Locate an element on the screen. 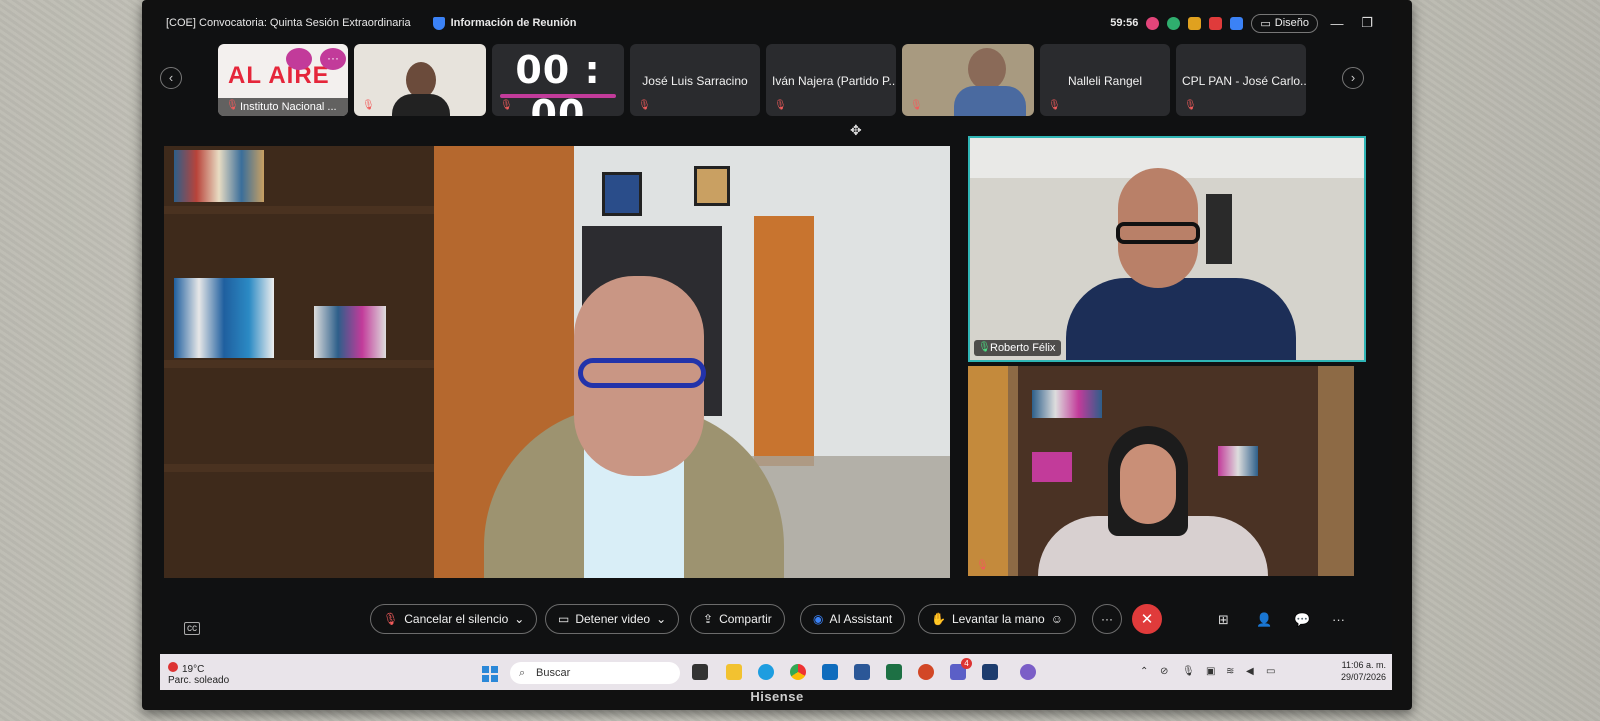 Image resolution: width=1600 pixels, height=721 pixels. live-icon is located at coordinates (1216, 23).